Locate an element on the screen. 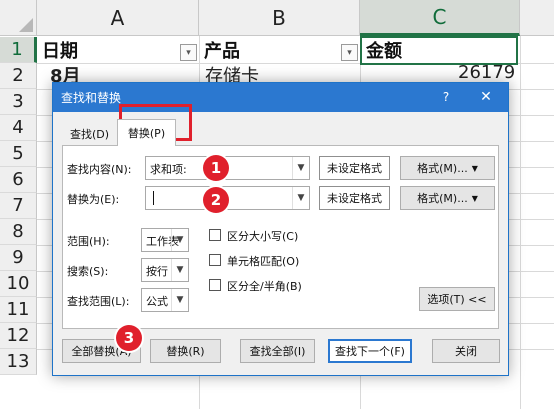 This screenshot has height=409, width=554. row-header-13: 13 is located at coordinates (18, 362).